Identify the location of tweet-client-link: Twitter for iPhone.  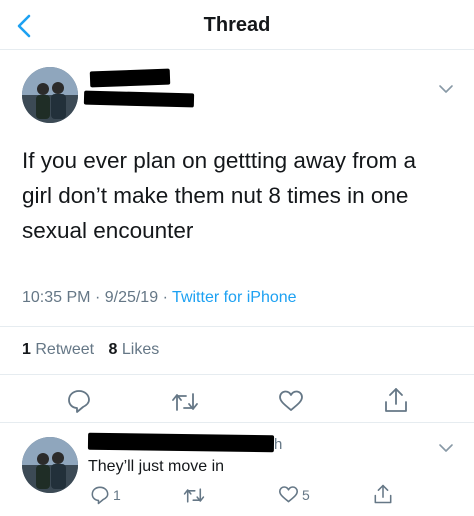
(234, 297).